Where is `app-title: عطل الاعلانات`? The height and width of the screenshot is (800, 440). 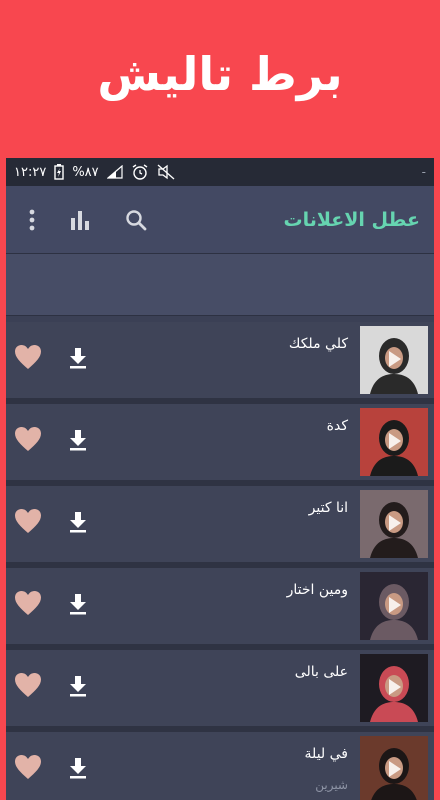 app-title: عطل الاعلانات is located at coordinates (352, 220).